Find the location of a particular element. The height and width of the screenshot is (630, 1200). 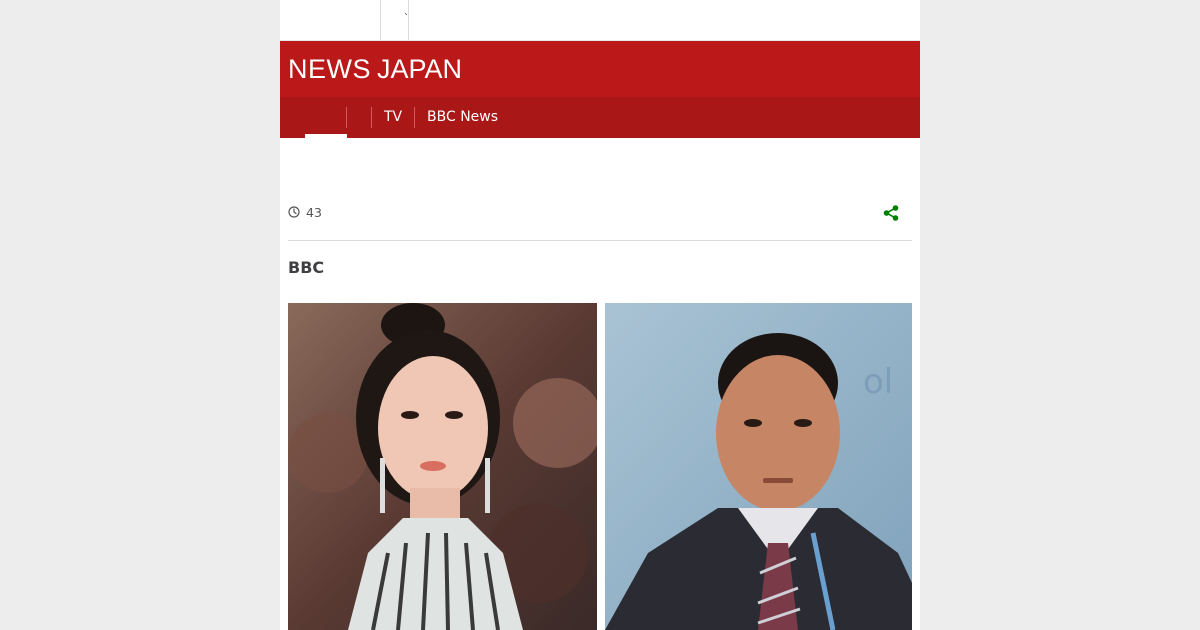

clock-icon is located at coordinates (294, 212).